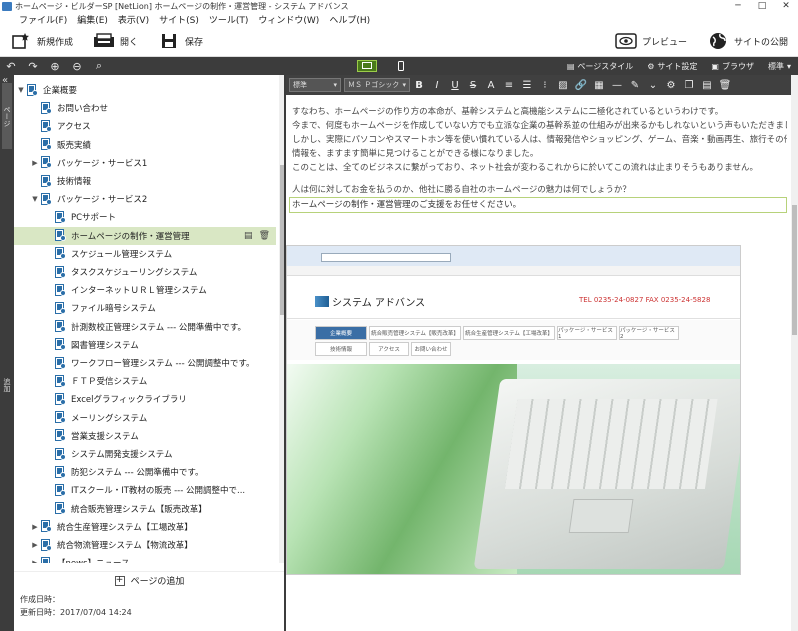 The height and width of the screenshot is (631, 798). What do you see at coordinates (125, 527) in the screenshot?
I see `tree-item-label: 統合生産管理システム【工場改革】` at bounding box center [125, 527].